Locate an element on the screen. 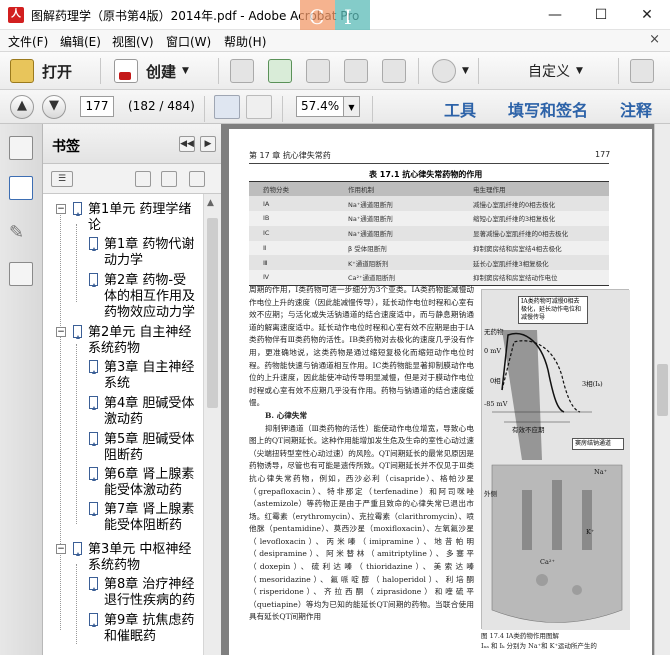 The height and width of the screenshot is (655, 670). print-button is located at coordinates (318, 71).